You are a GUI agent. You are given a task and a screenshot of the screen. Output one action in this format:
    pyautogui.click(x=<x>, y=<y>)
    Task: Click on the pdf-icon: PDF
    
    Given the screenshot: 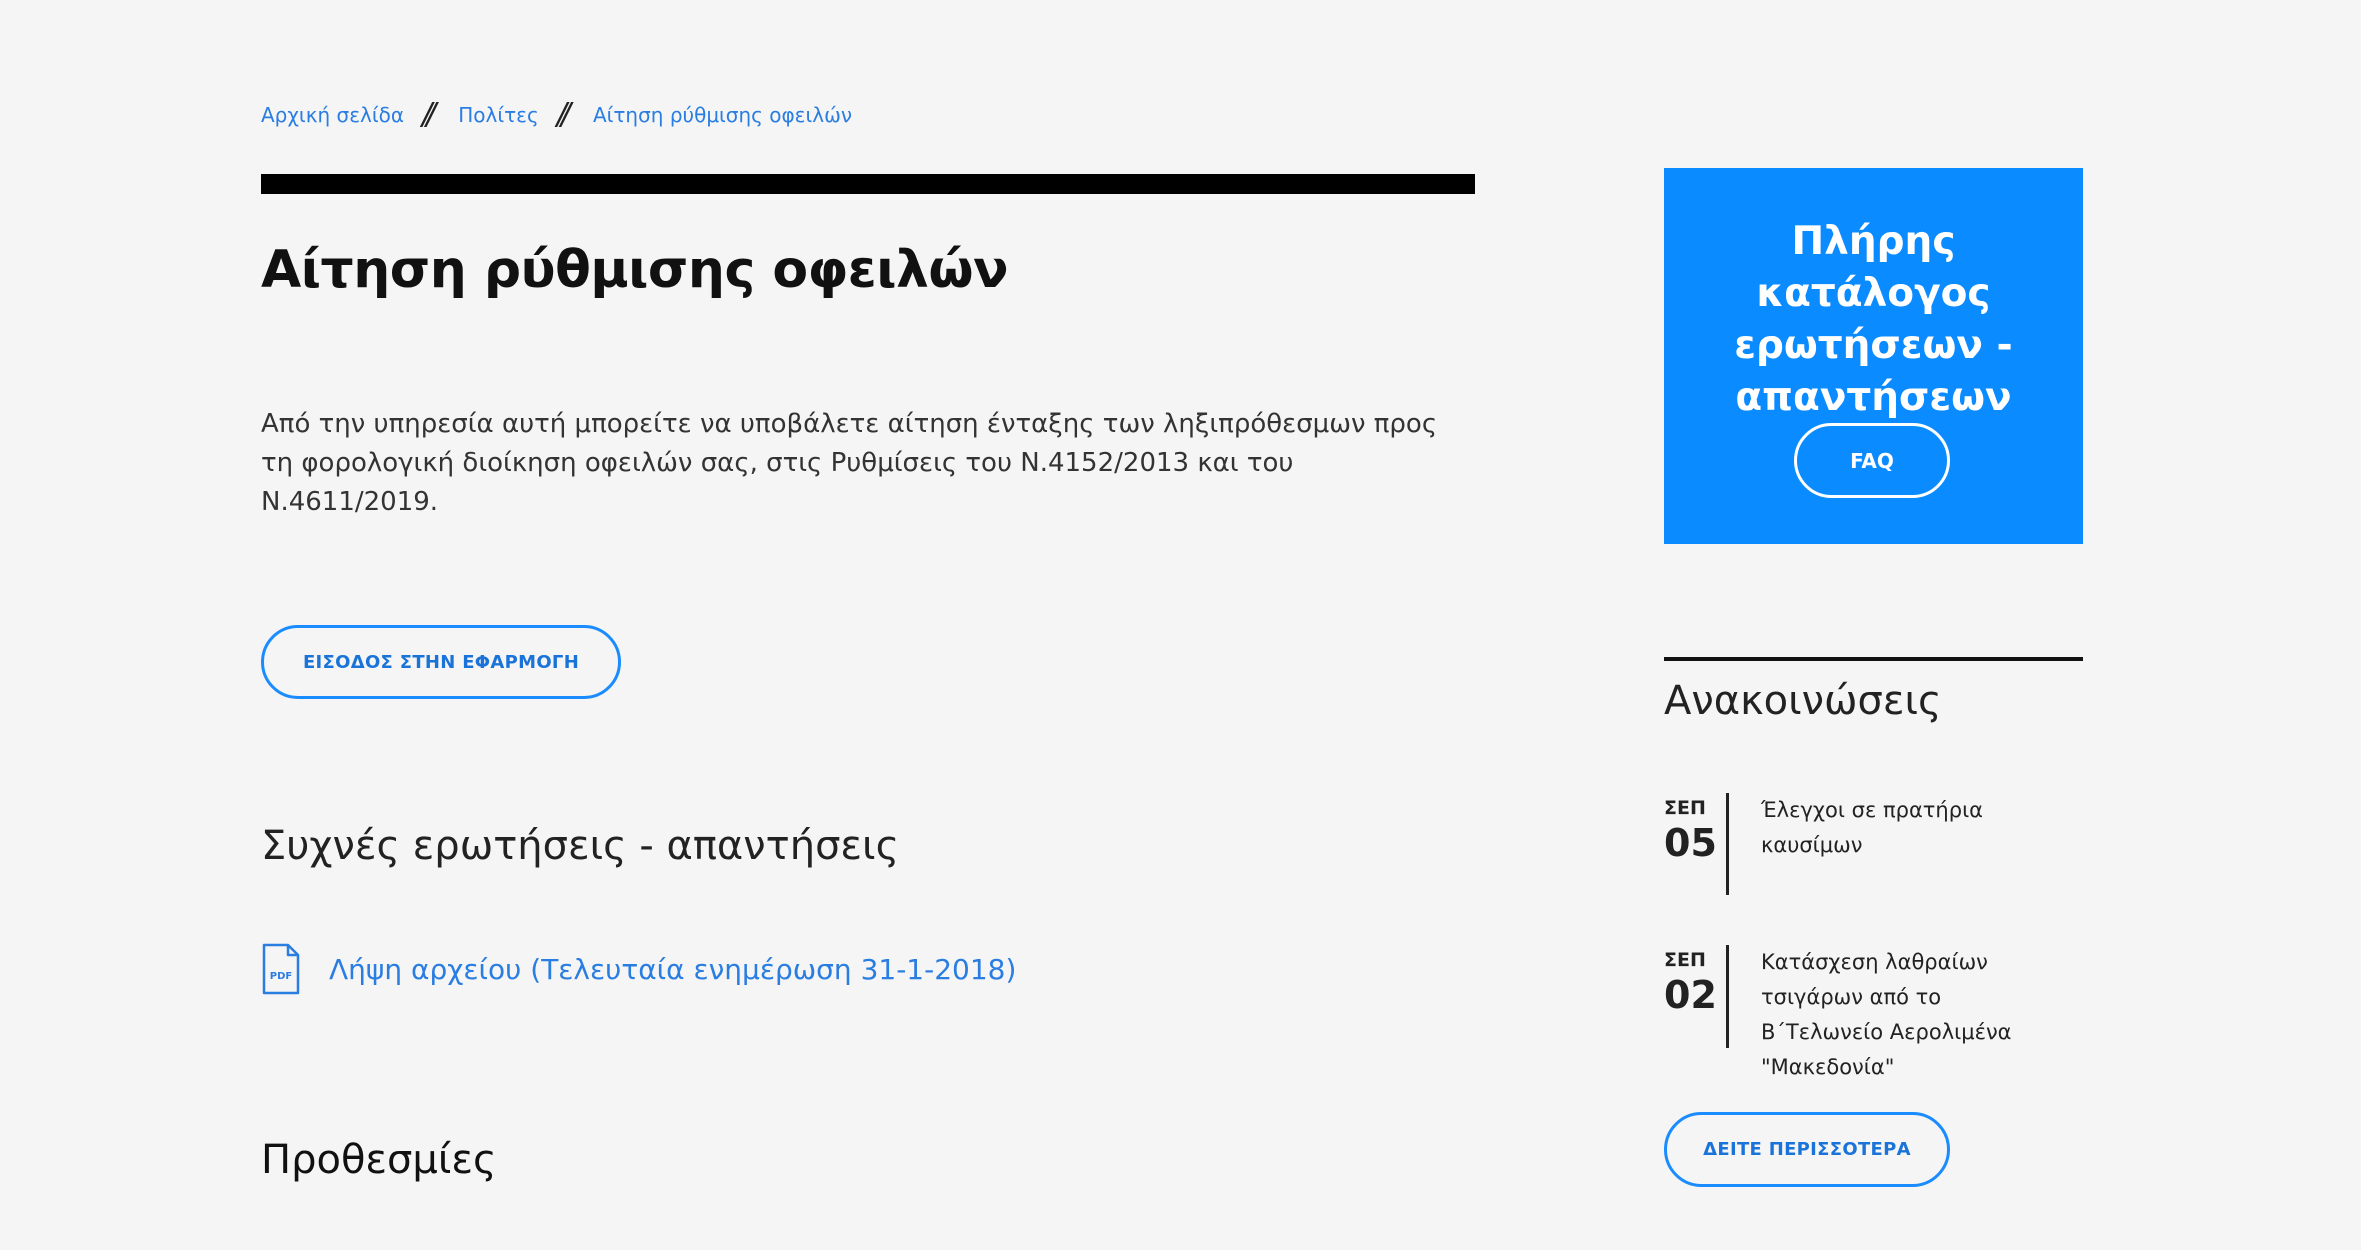 What is the action you would take?
    pyautogui.click(x=281, y=969)
    